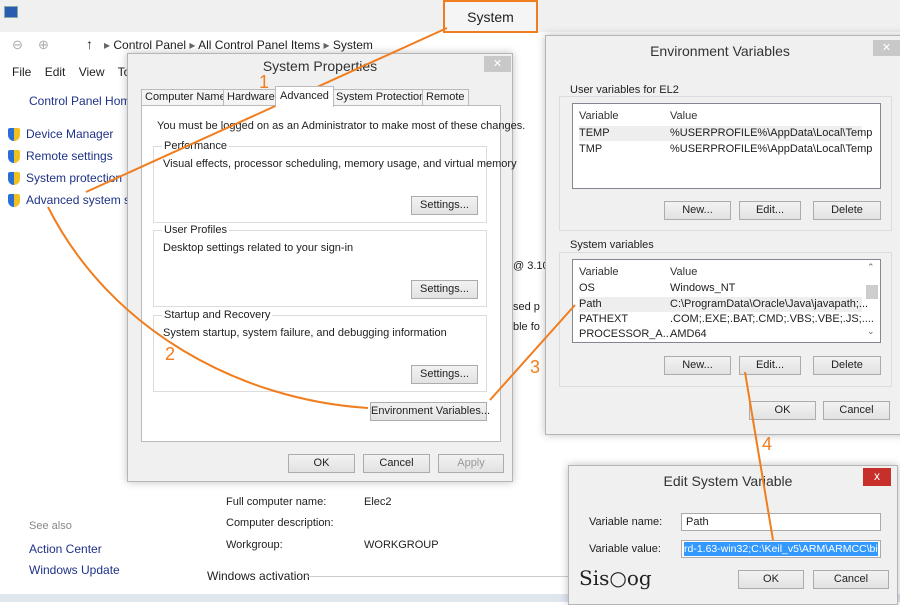  Describe the element at coordinates (55, 72) in the screenshot. I see `menu-edit: Edit` at that location.